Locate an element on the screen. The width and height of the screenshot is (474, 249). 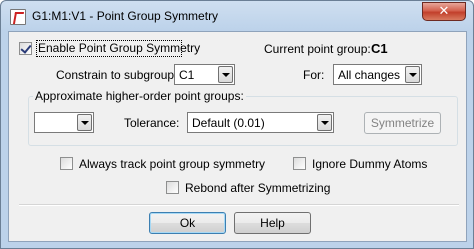
always-track-label: Always track point group symmetry is located at coordinates (172, 164).